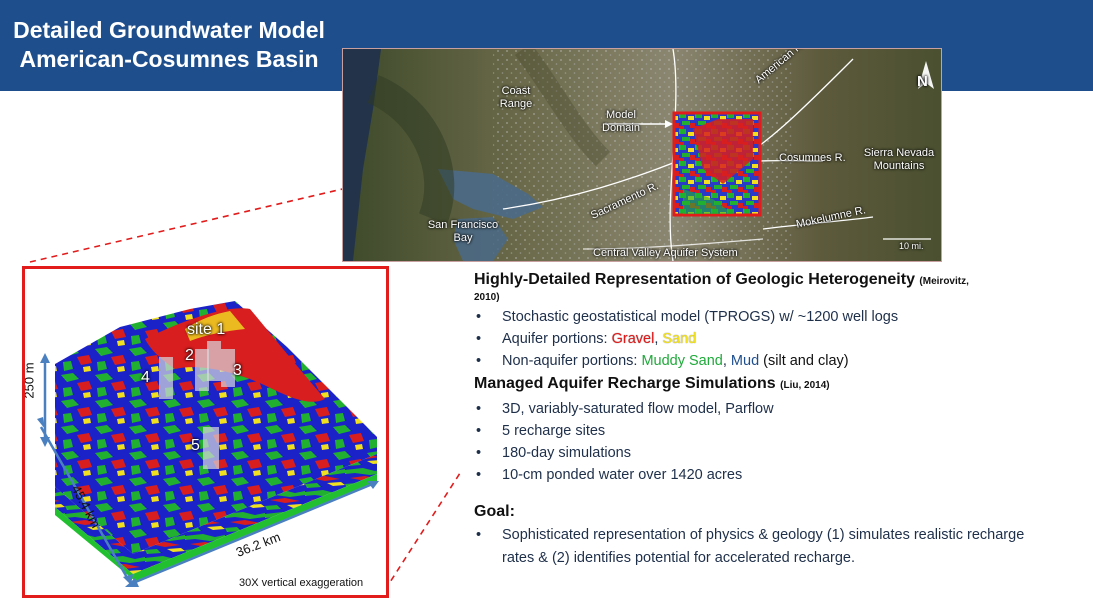 Image resolution: width=1093 pixels, height=603 pixels. Describe the element at coordinates (804, 361) in the screenshot. I see `silt-clay-term: (silt and clay)` at that location.